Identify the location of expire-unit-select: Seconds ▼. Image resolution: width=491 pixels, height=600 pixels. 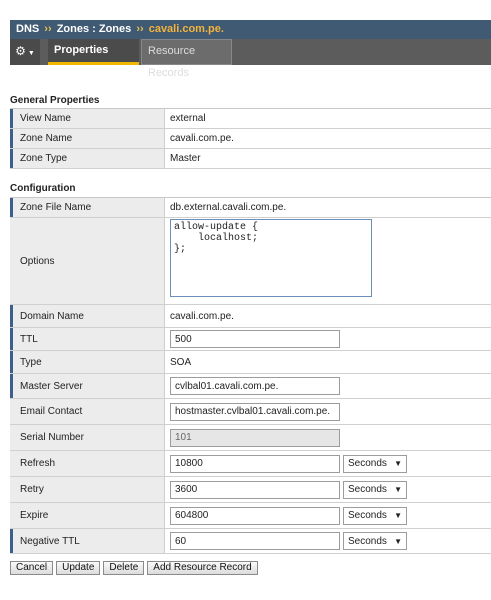
(375, 515).